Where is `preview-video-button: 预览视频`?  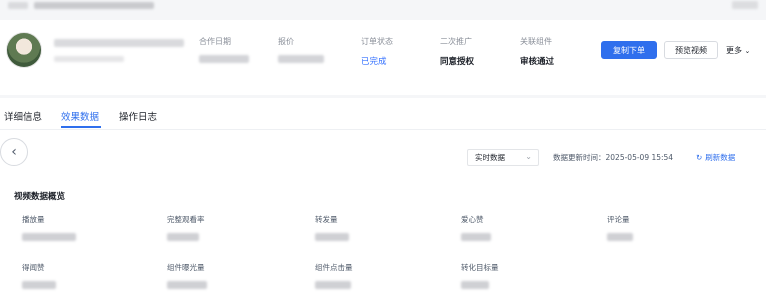
preview-video-button: 预览视频 is located at coordinates (691, 50).